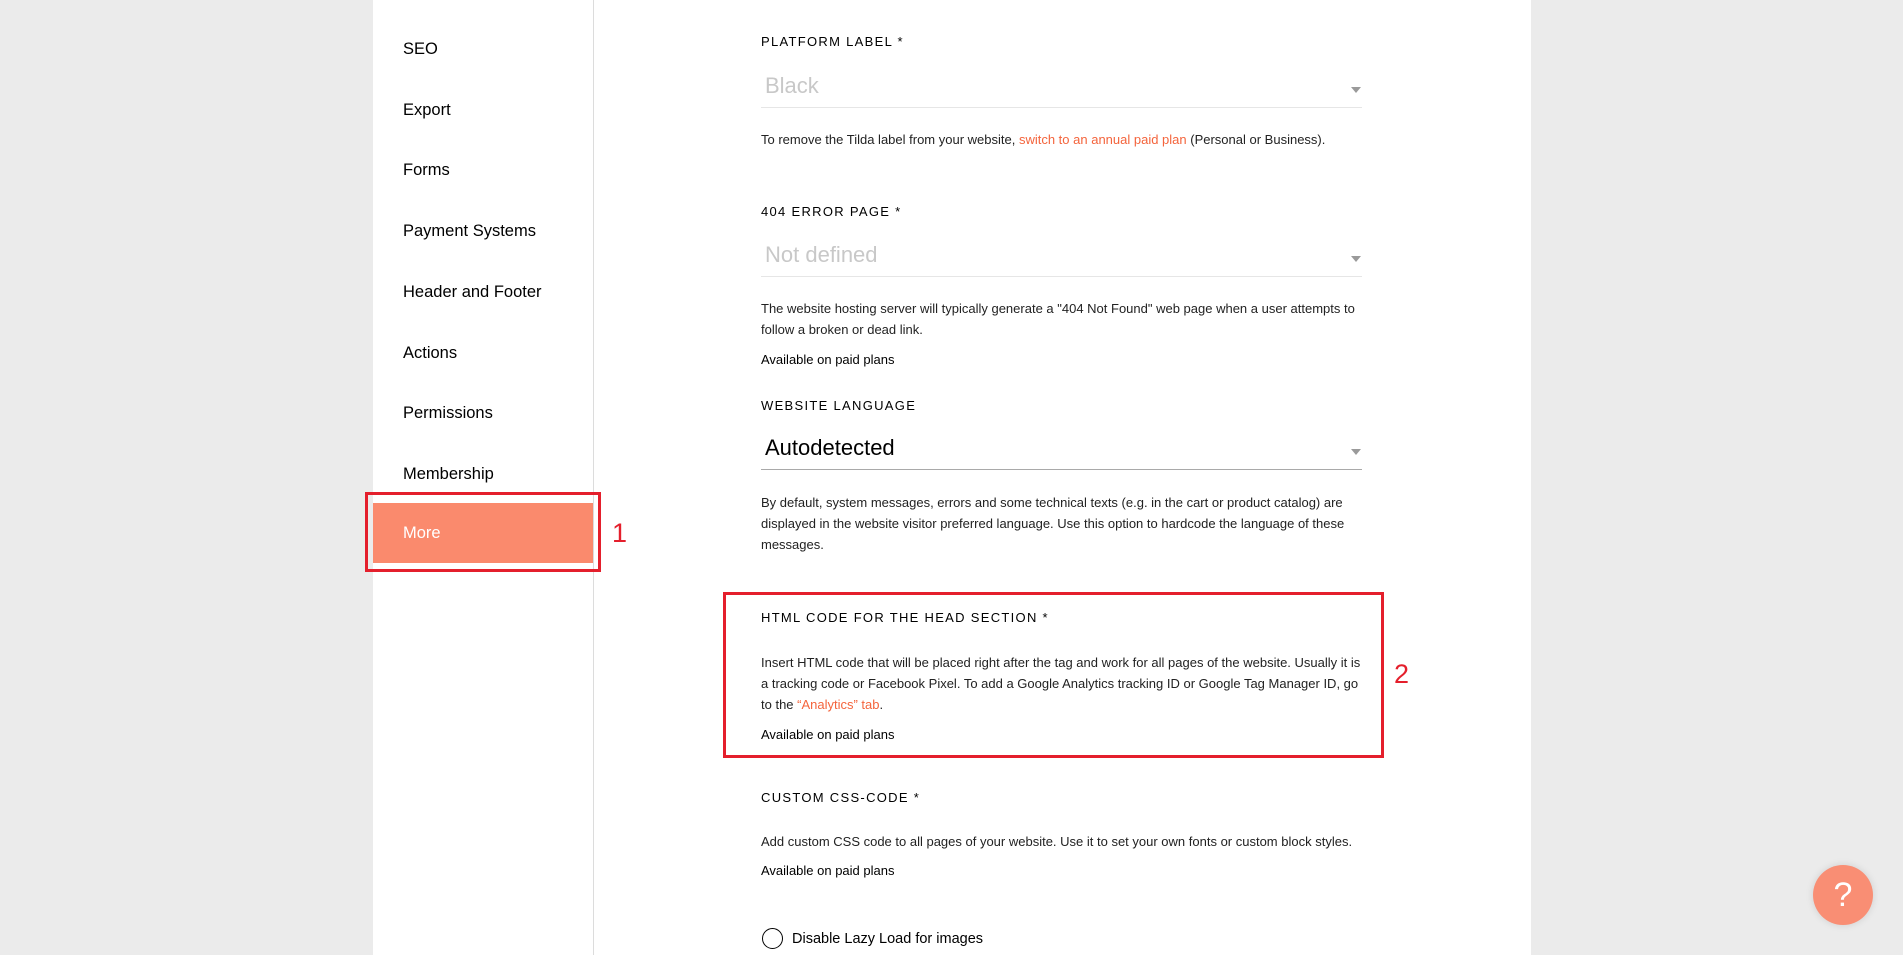 The width and height of the screenshot is (1903, 955). Describe the element at coordinates (832, 41) in the screenshot. I see `platform-label-heading: PLATFORM LABEL *` at that location.